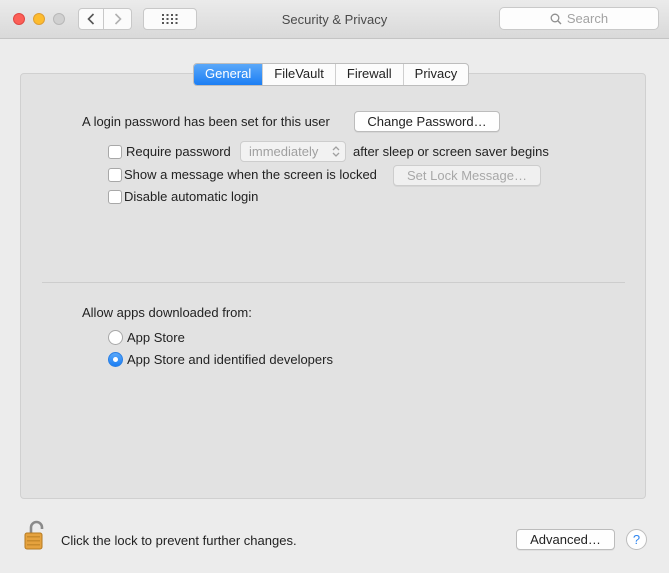  Describe the element at coordinates (178, 151) in the screenshot. I see `require-password-label: Require password` at that location.